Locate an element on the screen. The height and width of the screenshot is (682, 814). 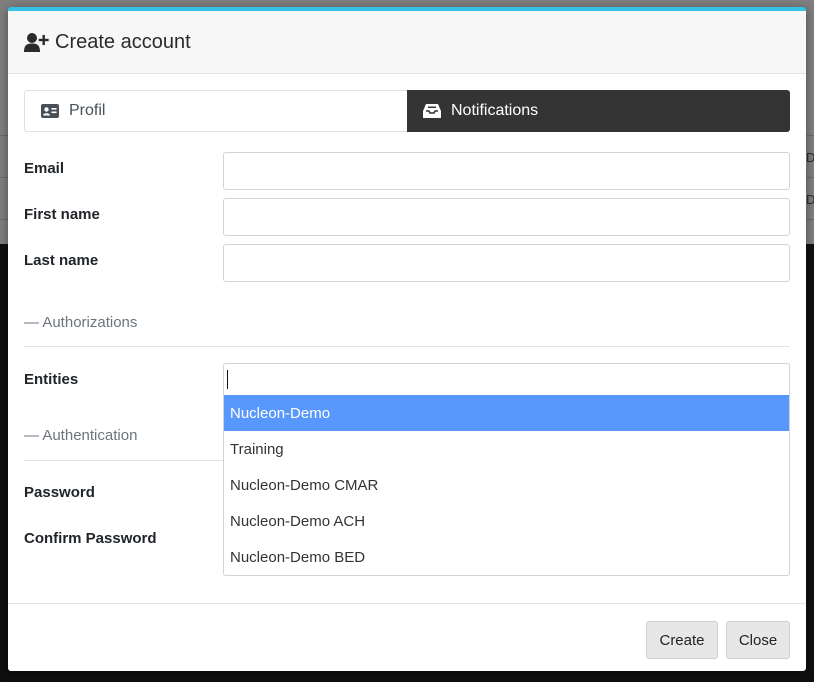
modal-title: Create account is located at coordinates (123, 41).